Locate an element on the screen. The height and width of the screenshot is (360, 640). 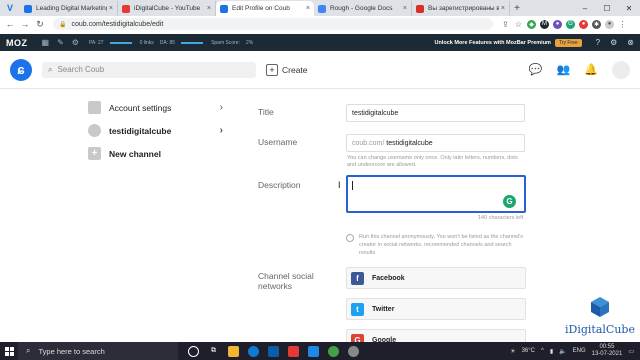
clock: 00:55 13-07-2021 is located at coordinates (607, 351).